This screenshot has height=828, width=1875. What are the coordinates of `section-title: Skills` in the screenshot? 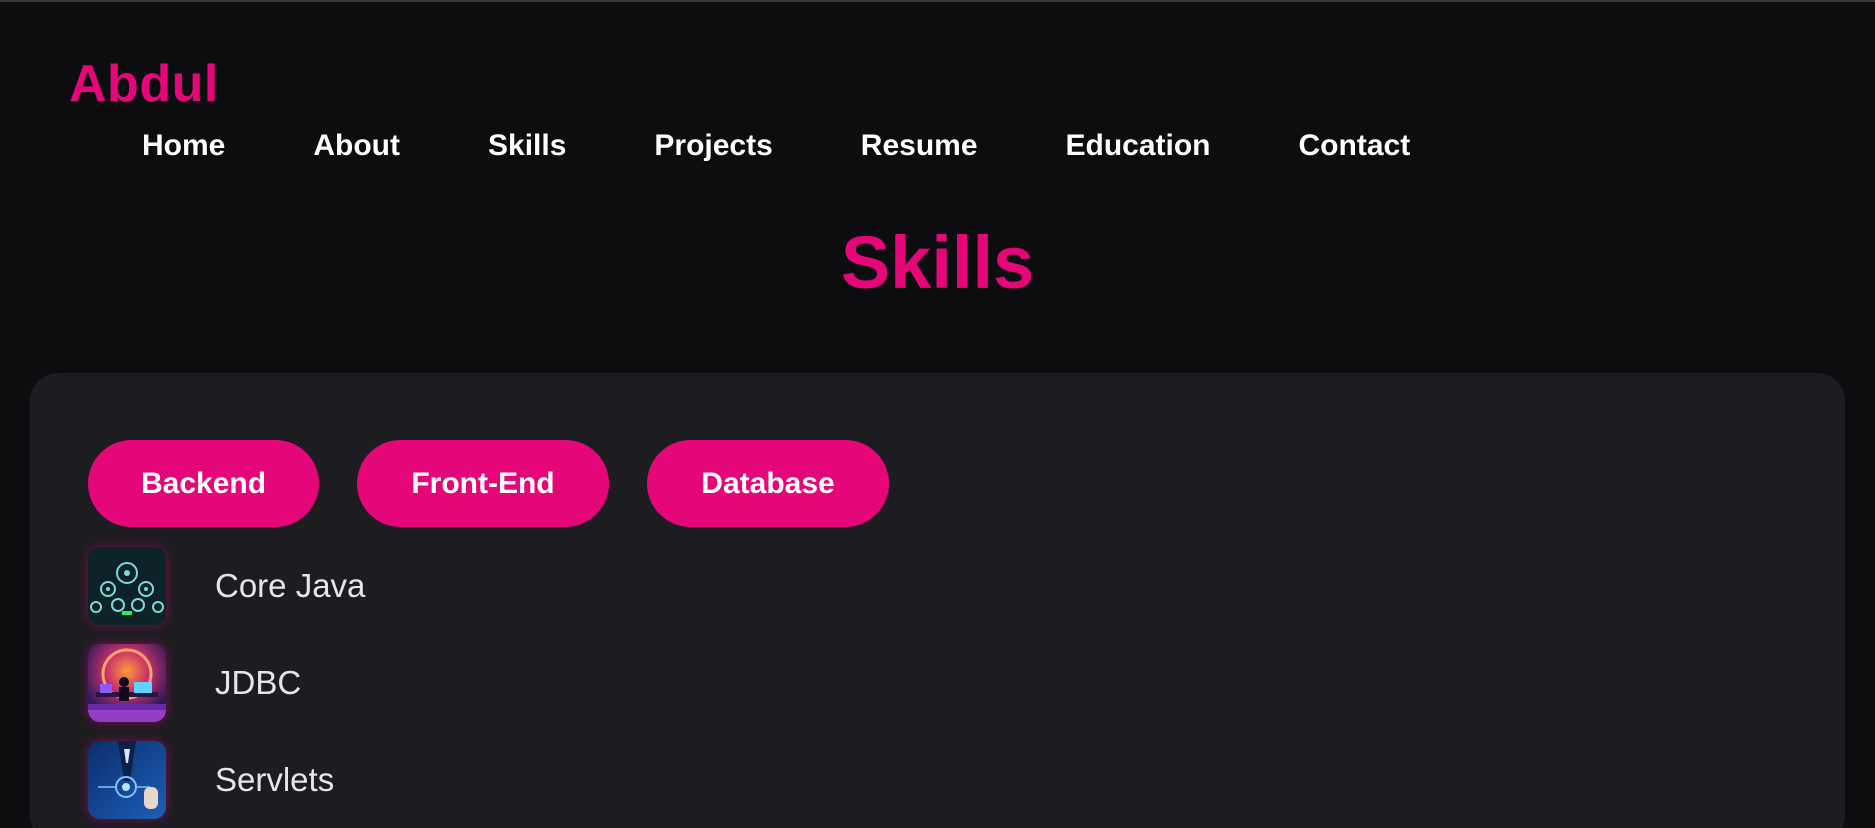 It's located at (937, 262).